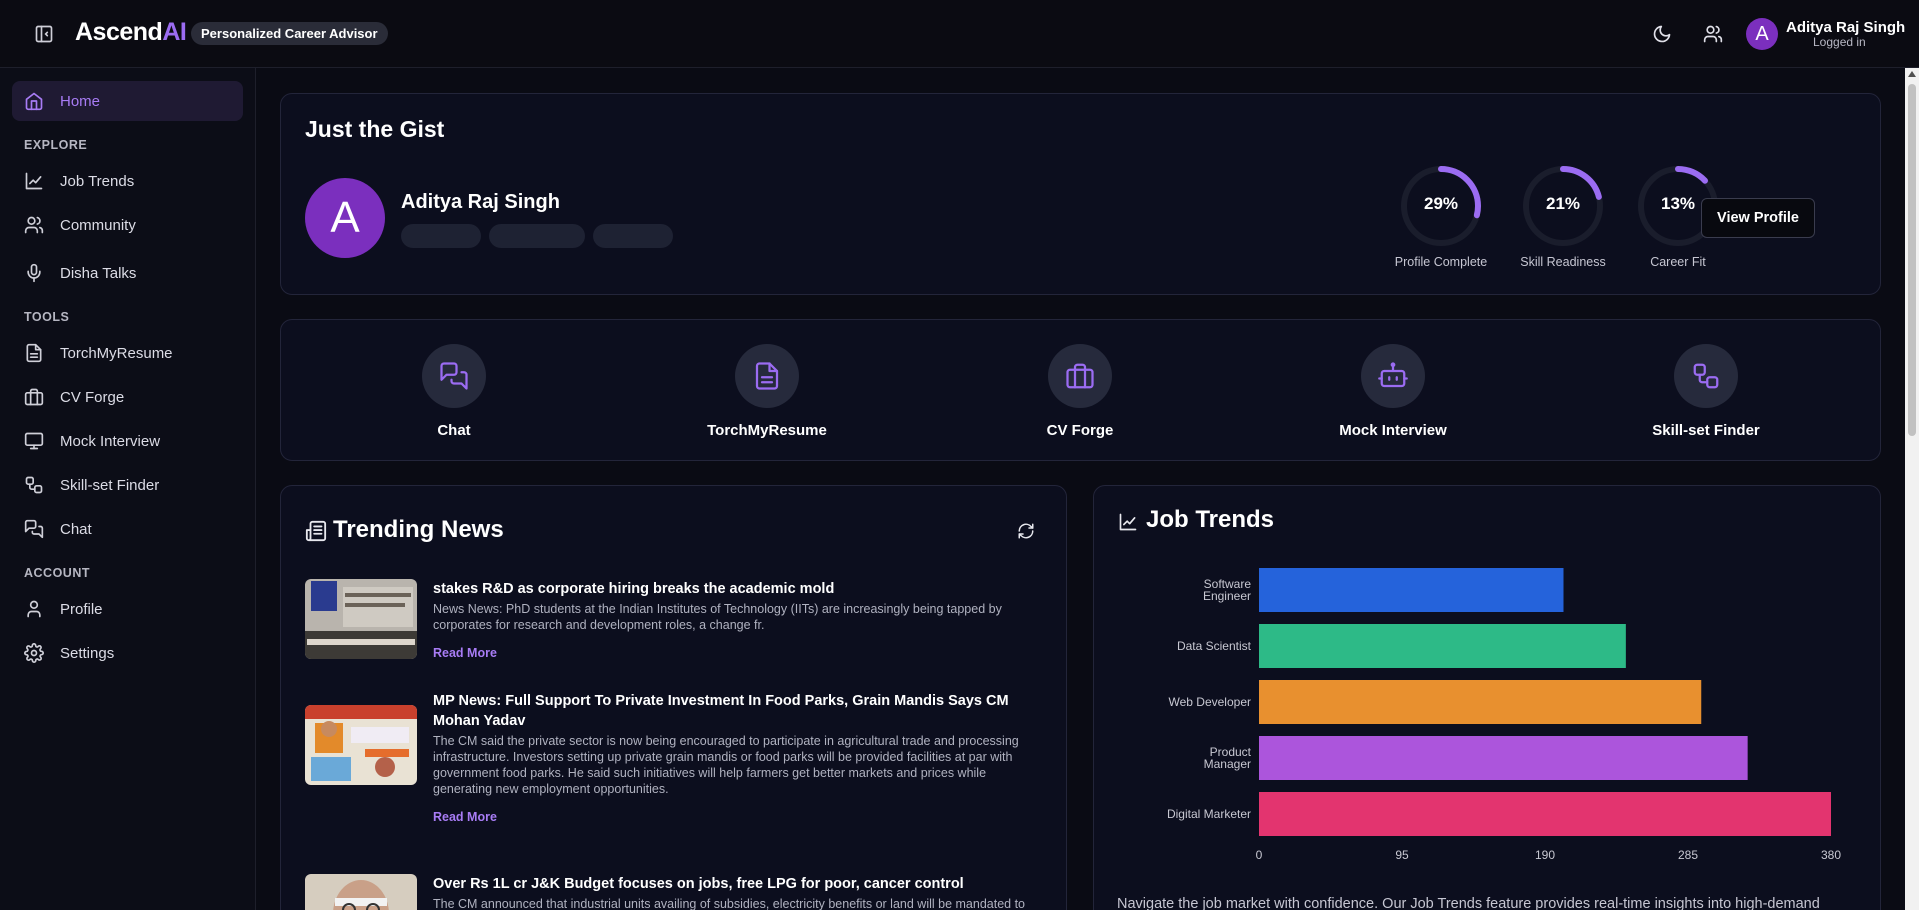 The image size is (1919, 910). Describe the element at coordinates (34, 181) in the screenshot. I see `chart-line-icon` at that location.